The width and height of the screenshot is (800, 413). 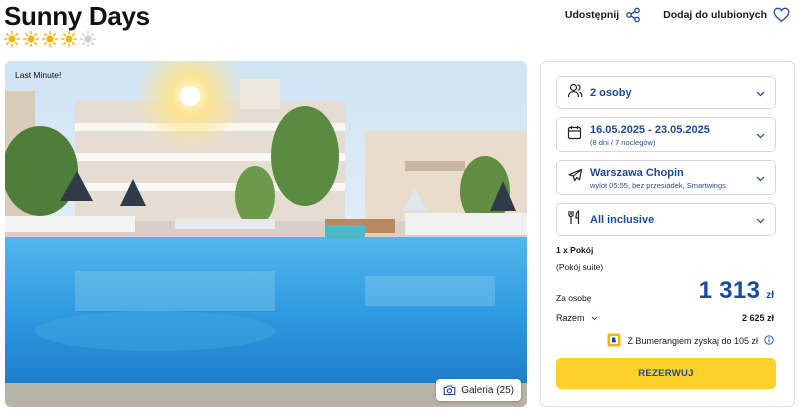 What do you see at coordinates (570, 318) in the screenshot?
I see `total-label: Razem` at bounding box center [570, 318].